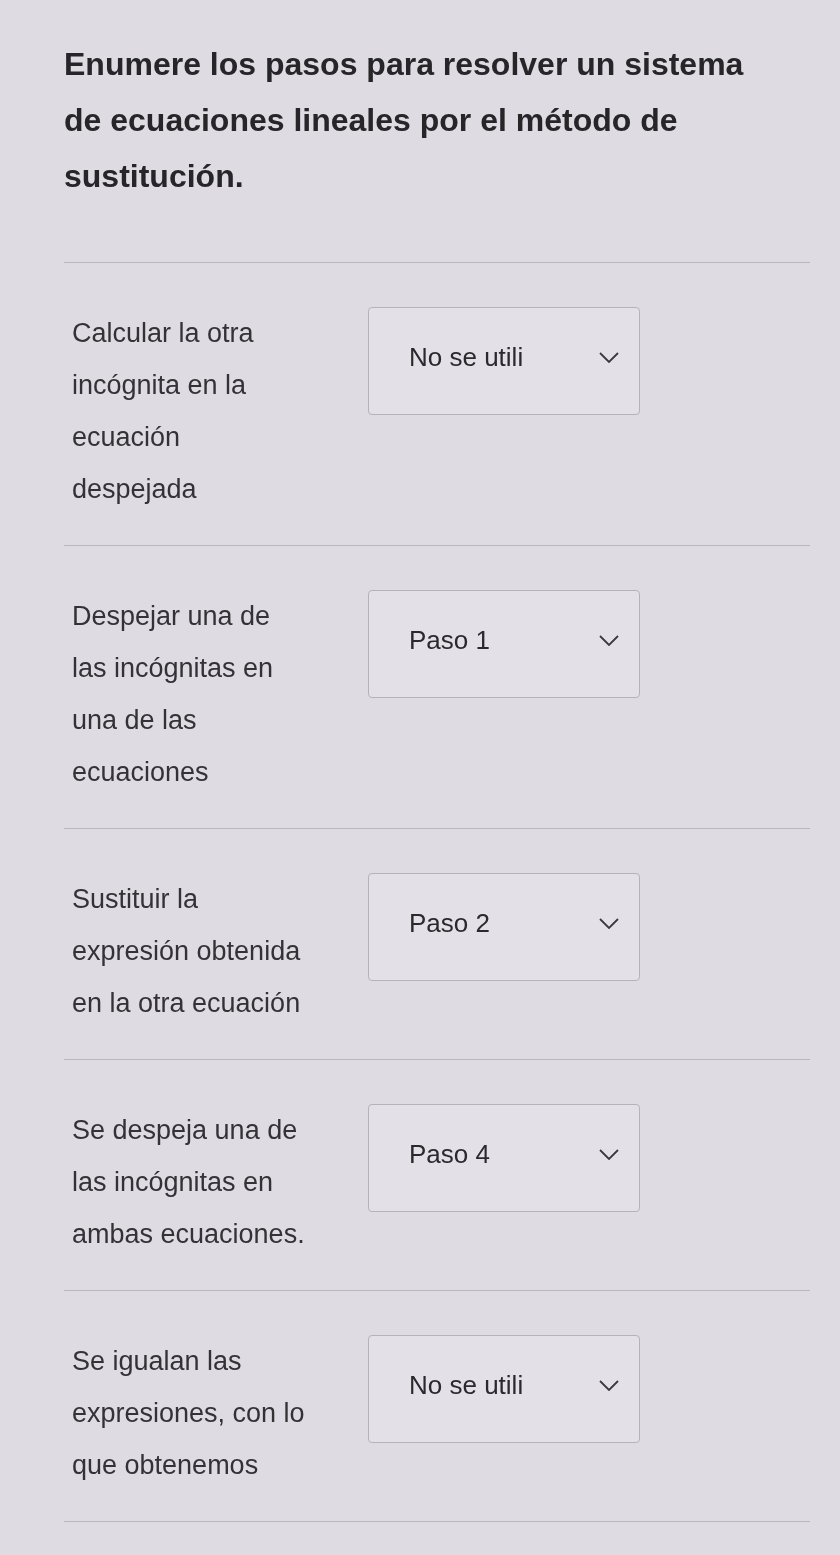 The width and height of the screenshot is (840, 1555). What do you see at coordinates (504, 927) in the screenshot?
I see `step-dropdown: Paso 2` at bounding box center [504, 927].